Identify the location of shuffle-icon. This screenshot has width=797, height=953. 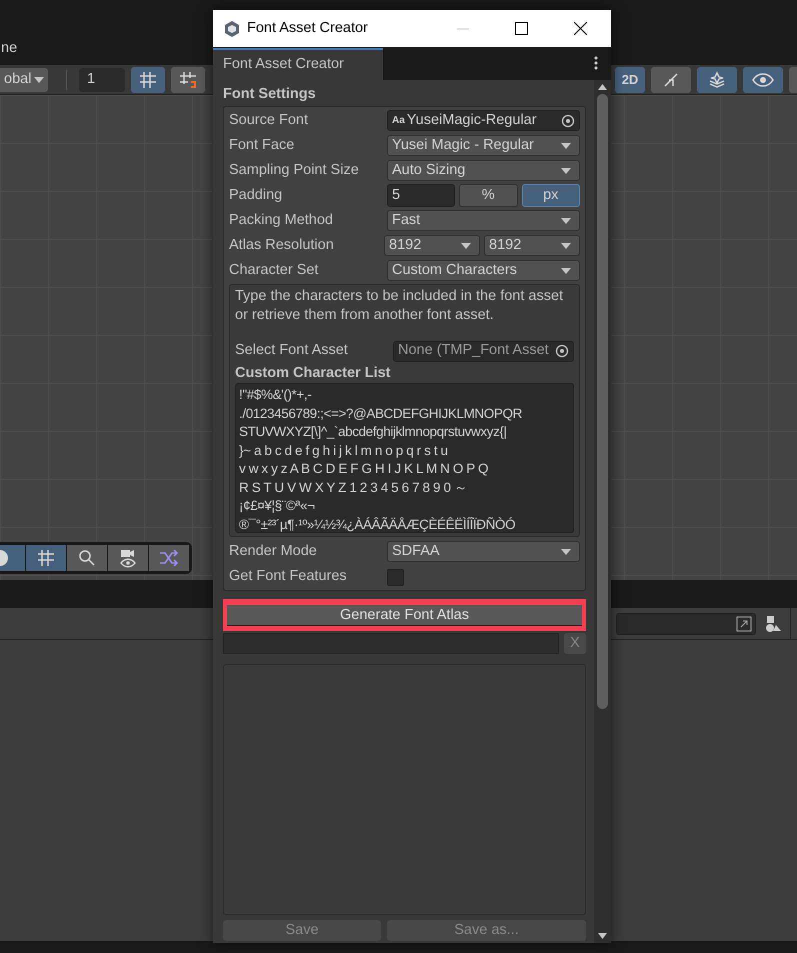
(169, 558).